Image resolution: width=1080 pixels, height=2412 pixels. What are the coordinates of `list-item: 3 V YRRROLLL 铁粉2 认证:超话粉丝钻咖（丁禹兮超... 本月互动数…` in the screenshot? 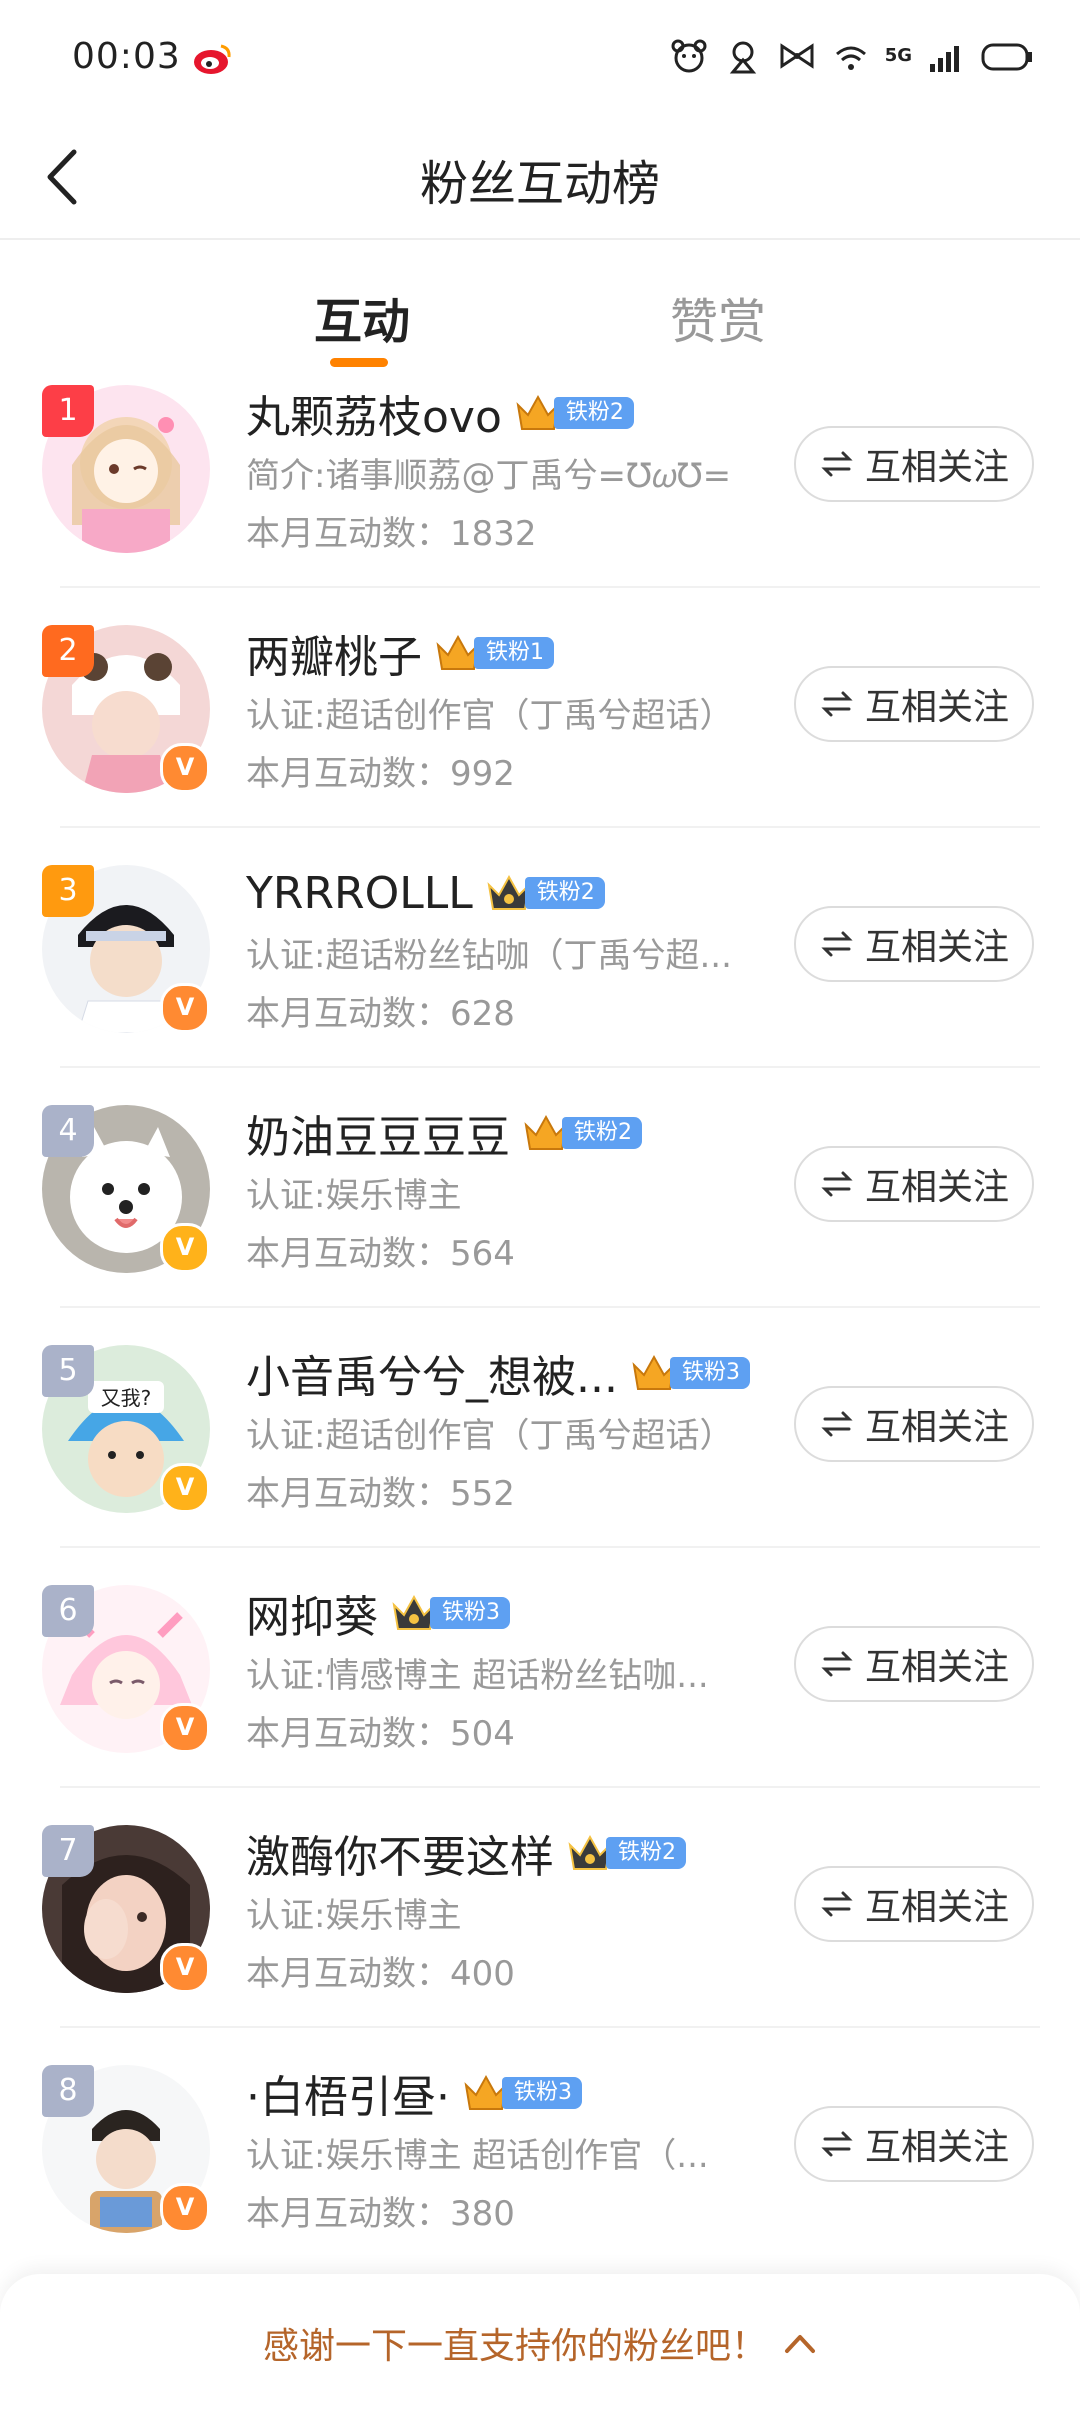 It's located at (540, 970).